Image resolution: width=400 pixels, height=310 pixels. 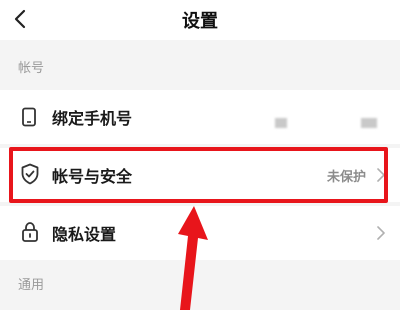 I want to click on section-label-account: 帐号, so click(x=31, y=68).